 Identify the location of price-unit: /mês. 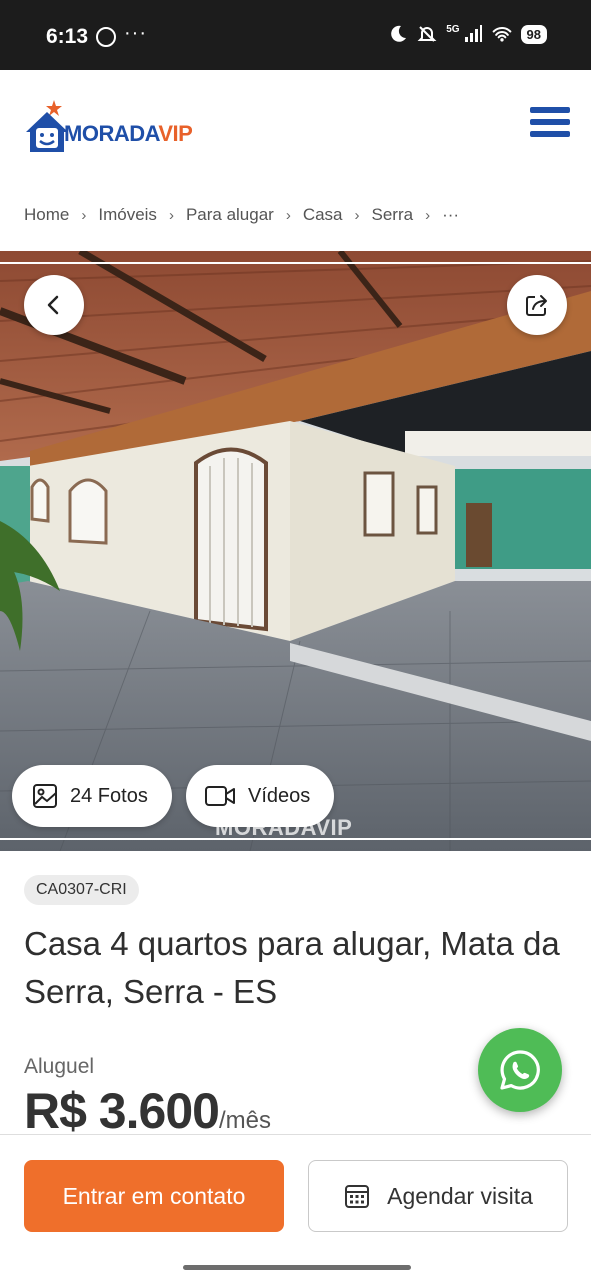
(244, 1120).